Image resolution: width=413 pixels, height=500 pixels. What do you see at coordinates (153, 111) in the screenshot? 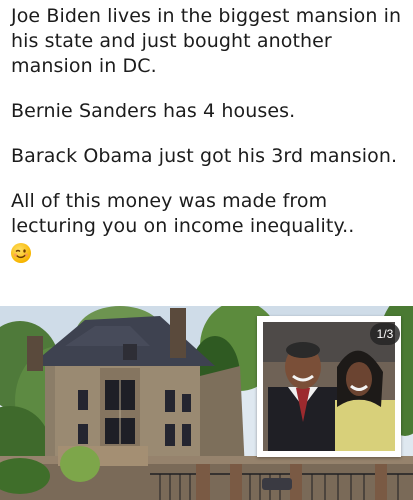
I see `post-paragraph-2: Bernie Sanders has 4 houses.` at bounding box center [153, 111].